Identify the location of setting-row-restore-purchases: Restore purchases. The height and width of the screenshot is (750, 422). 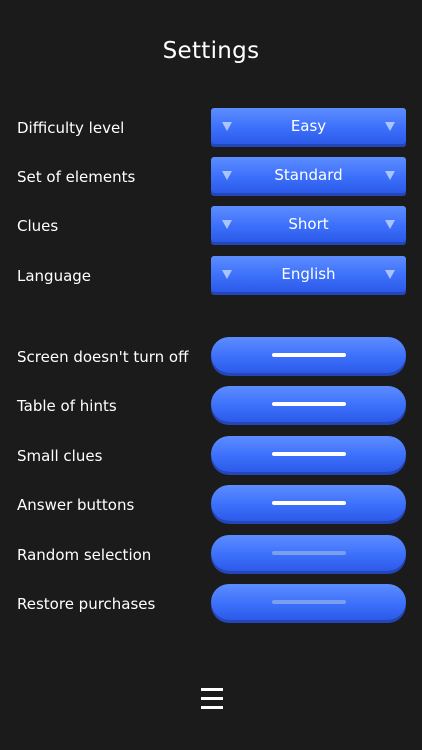
(211, 604).